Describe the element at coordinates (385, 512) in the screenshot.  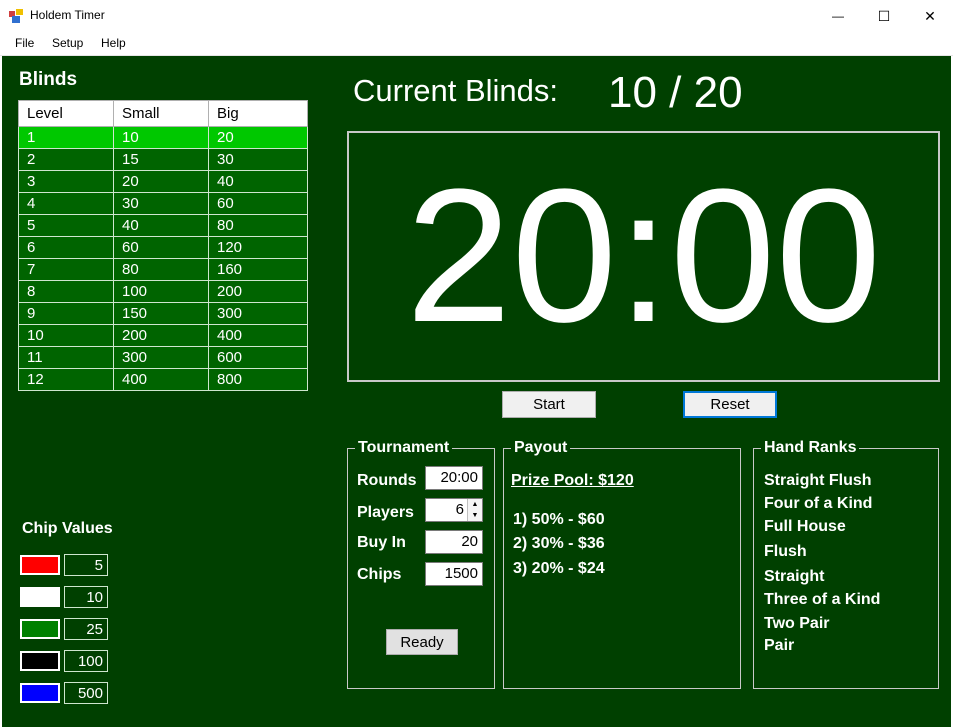
I see `players-label: Players` at that location.